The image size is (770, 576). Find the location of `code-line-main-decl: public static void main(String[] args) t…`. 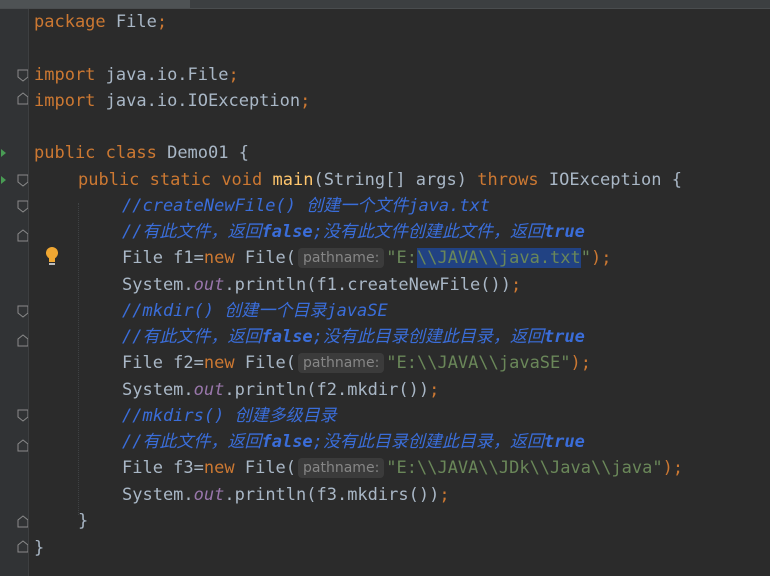

code-line-main-decl: public static void main(String[] args) t… is located at coordinates (380, 180).